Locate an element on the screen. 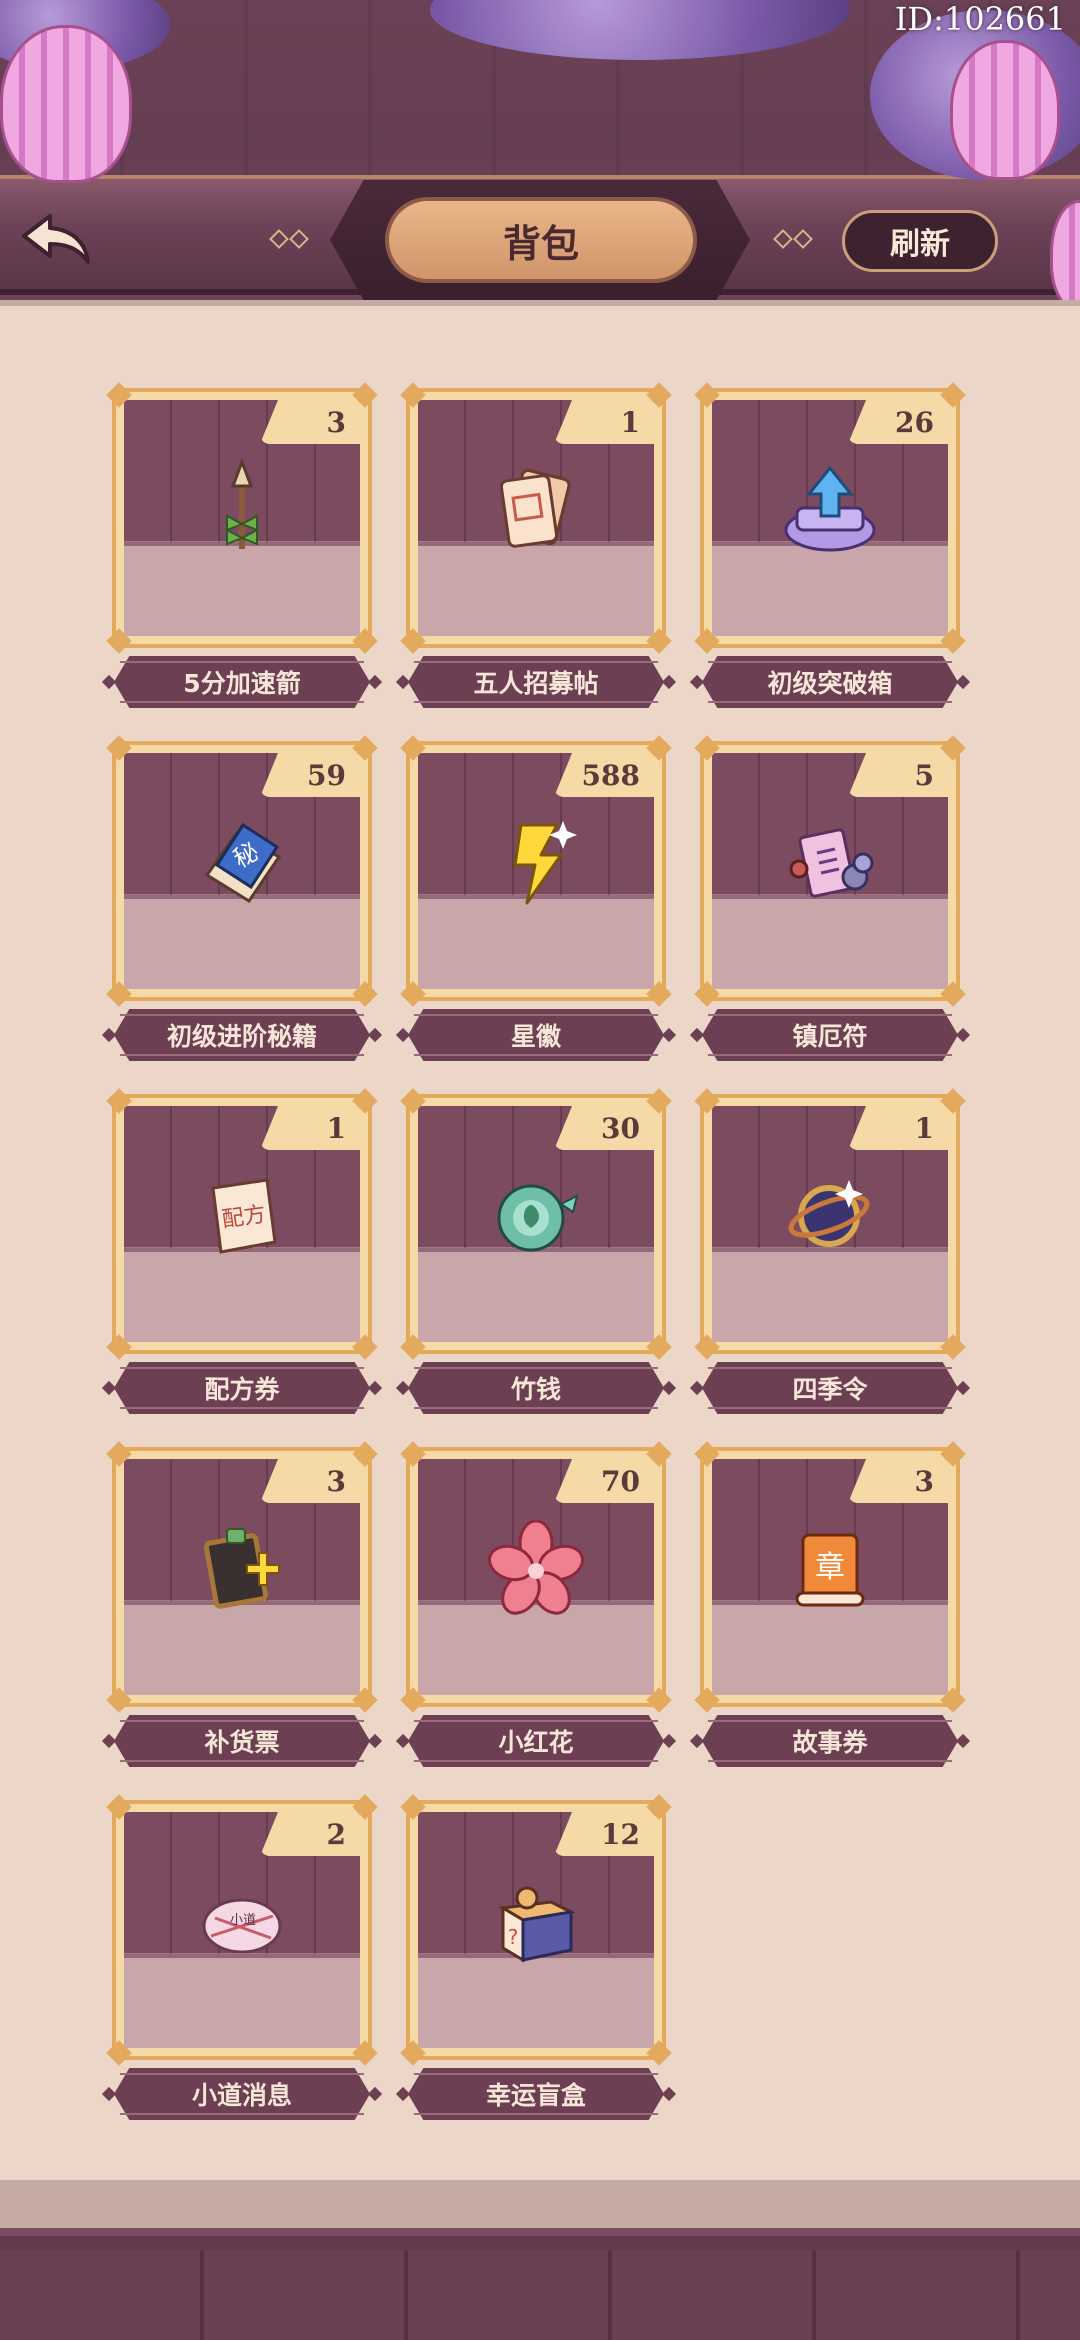 The image size is (1080, 2340). red-flower-icon is located at coordinates (536, 1568).